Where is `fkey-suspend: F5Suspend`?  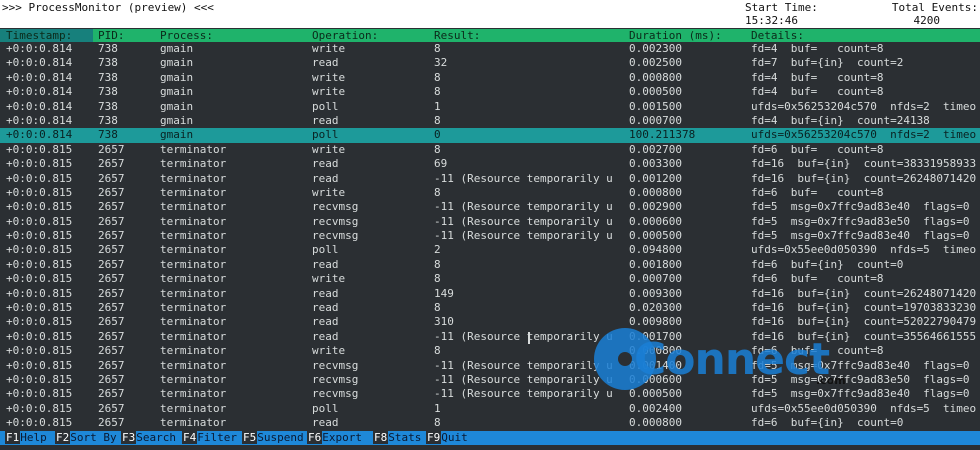
fkey-suspend: F5Suspend is located at coordinates (273, 438).